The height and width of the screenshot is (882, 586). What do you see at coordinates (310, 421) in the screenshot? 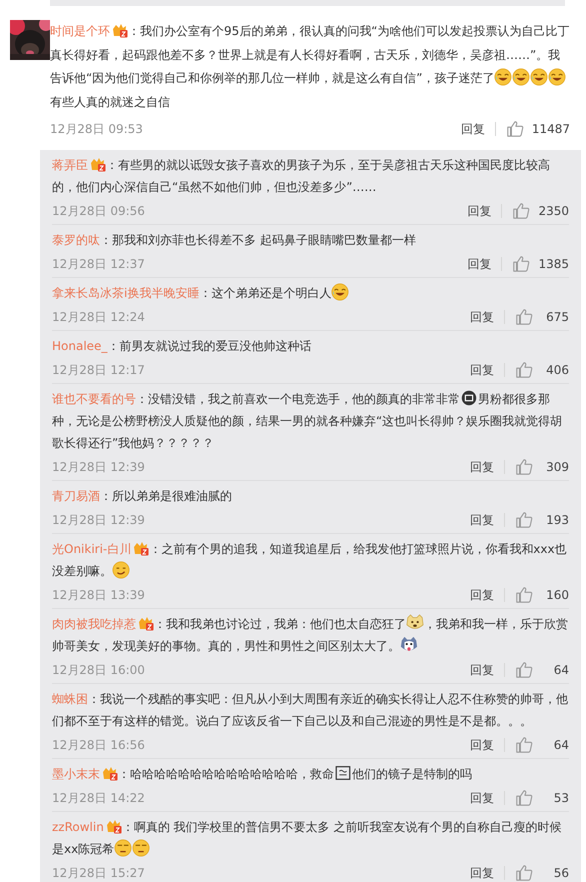
I see `comment-text: 谁也不要看的号：没错没错，我之前喜欢一个电竞选手，他的颜真的非常非常 男粉都很多那种，无论是公榜野榜没人质疑他的颜，结果一男的就各种嫌弃“这也叫长得帅？娱乐圈我就觉得胡歌长得还行”我他妈？？？？？` at bounding box center [310, 421].